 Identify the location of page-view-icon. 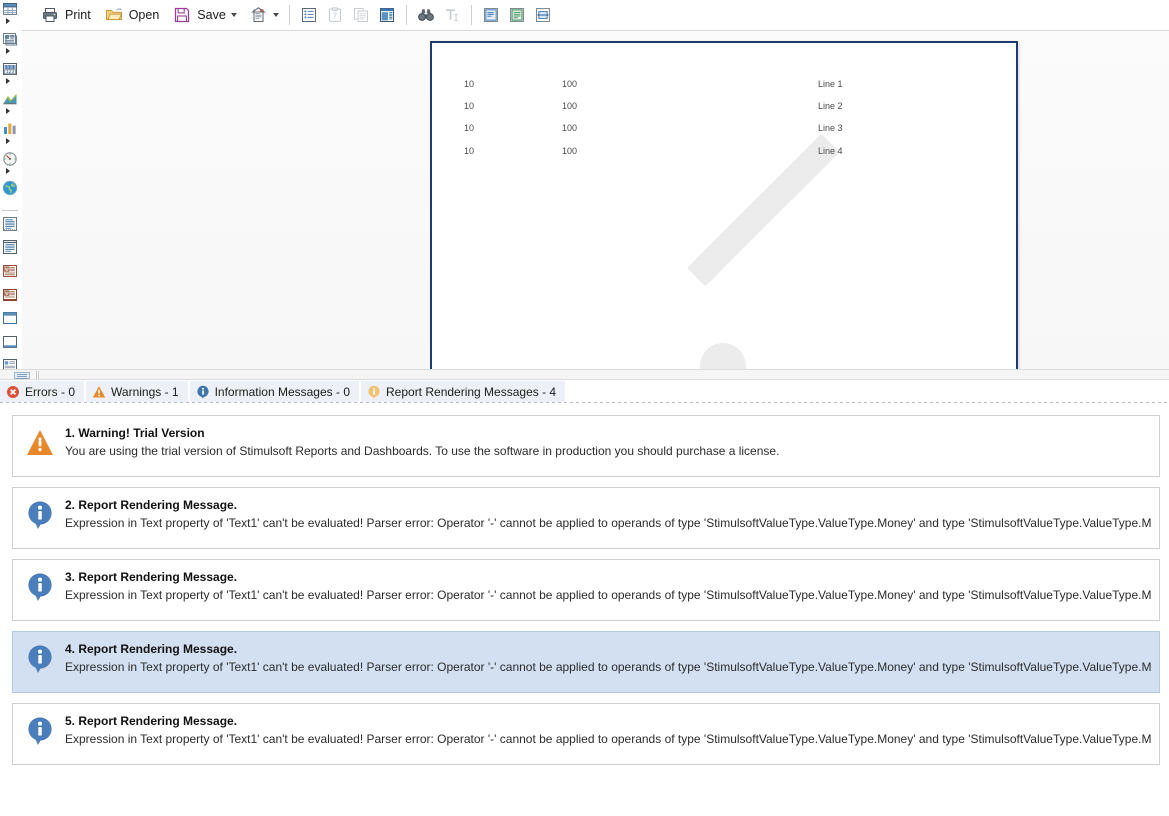
(491, 15).